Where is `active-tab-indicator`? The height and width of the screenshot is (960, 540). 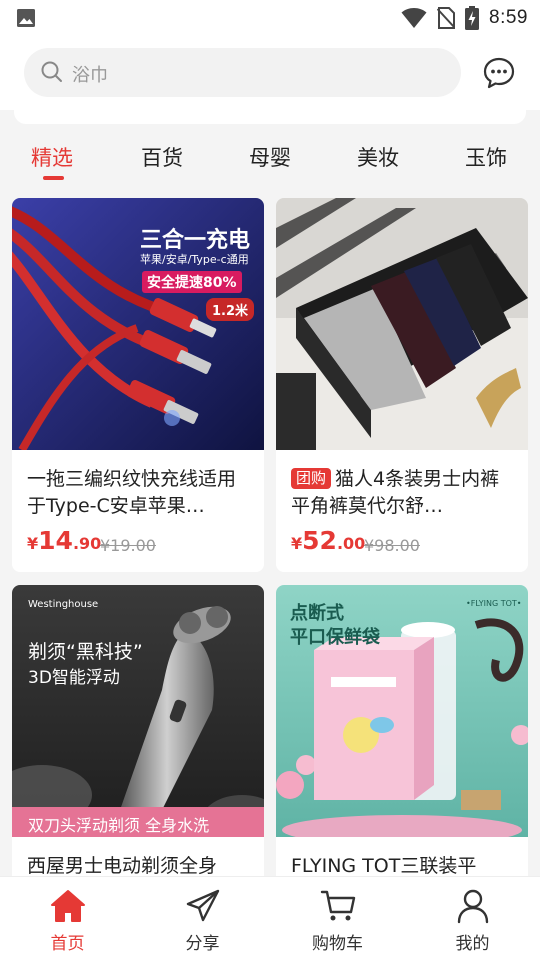 active-tab-indicator is located at coordinates (53, 178).